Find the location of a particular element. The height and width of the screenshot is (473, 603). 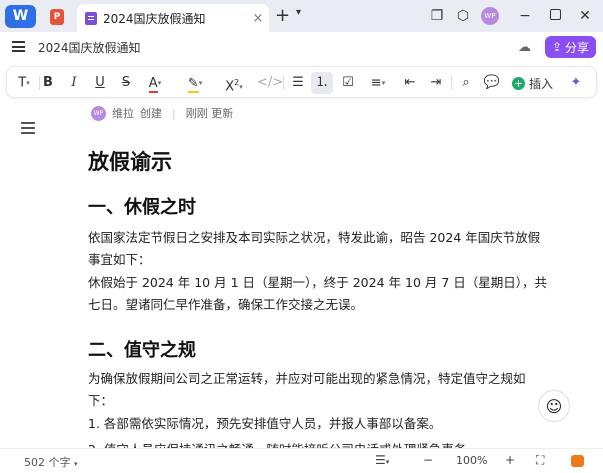

close-window-icon: ✕ is located at coordinates (585, 16).